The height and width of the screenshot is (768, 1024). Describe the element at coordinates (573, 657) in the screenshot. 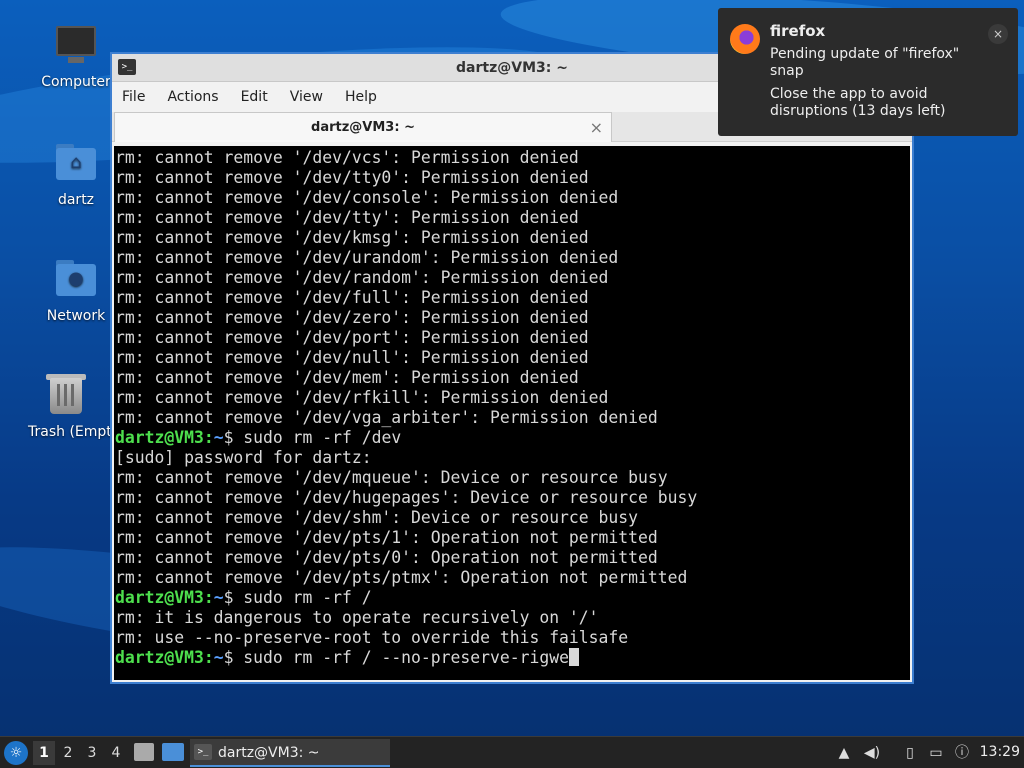

I see `text-cursor` at that location.